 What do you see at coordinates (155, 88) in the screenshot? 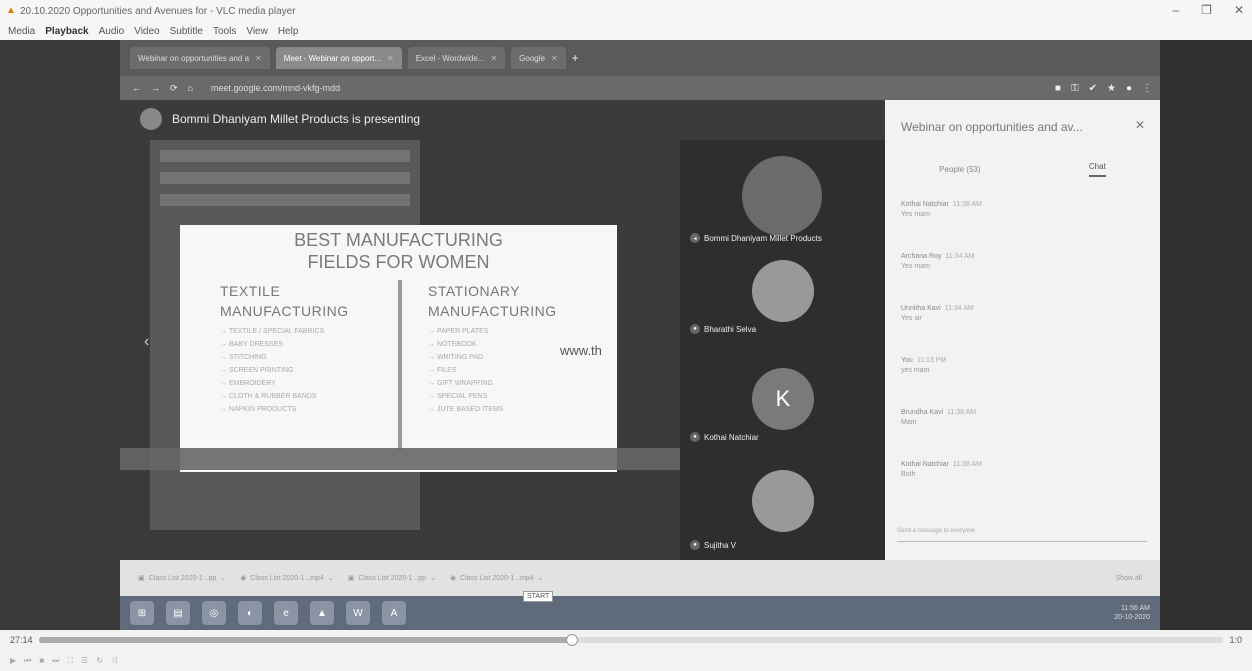
I see `forward-icon: →` at bounding box center [155, 88].